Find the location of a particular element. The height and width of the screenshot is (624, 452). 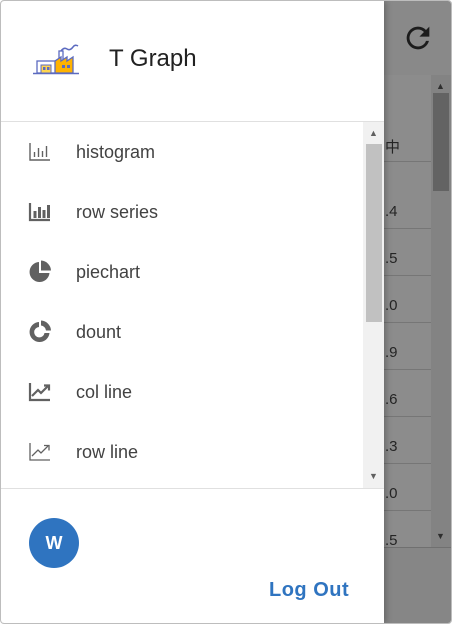

factory-icon is located at coordinates (56, 59).